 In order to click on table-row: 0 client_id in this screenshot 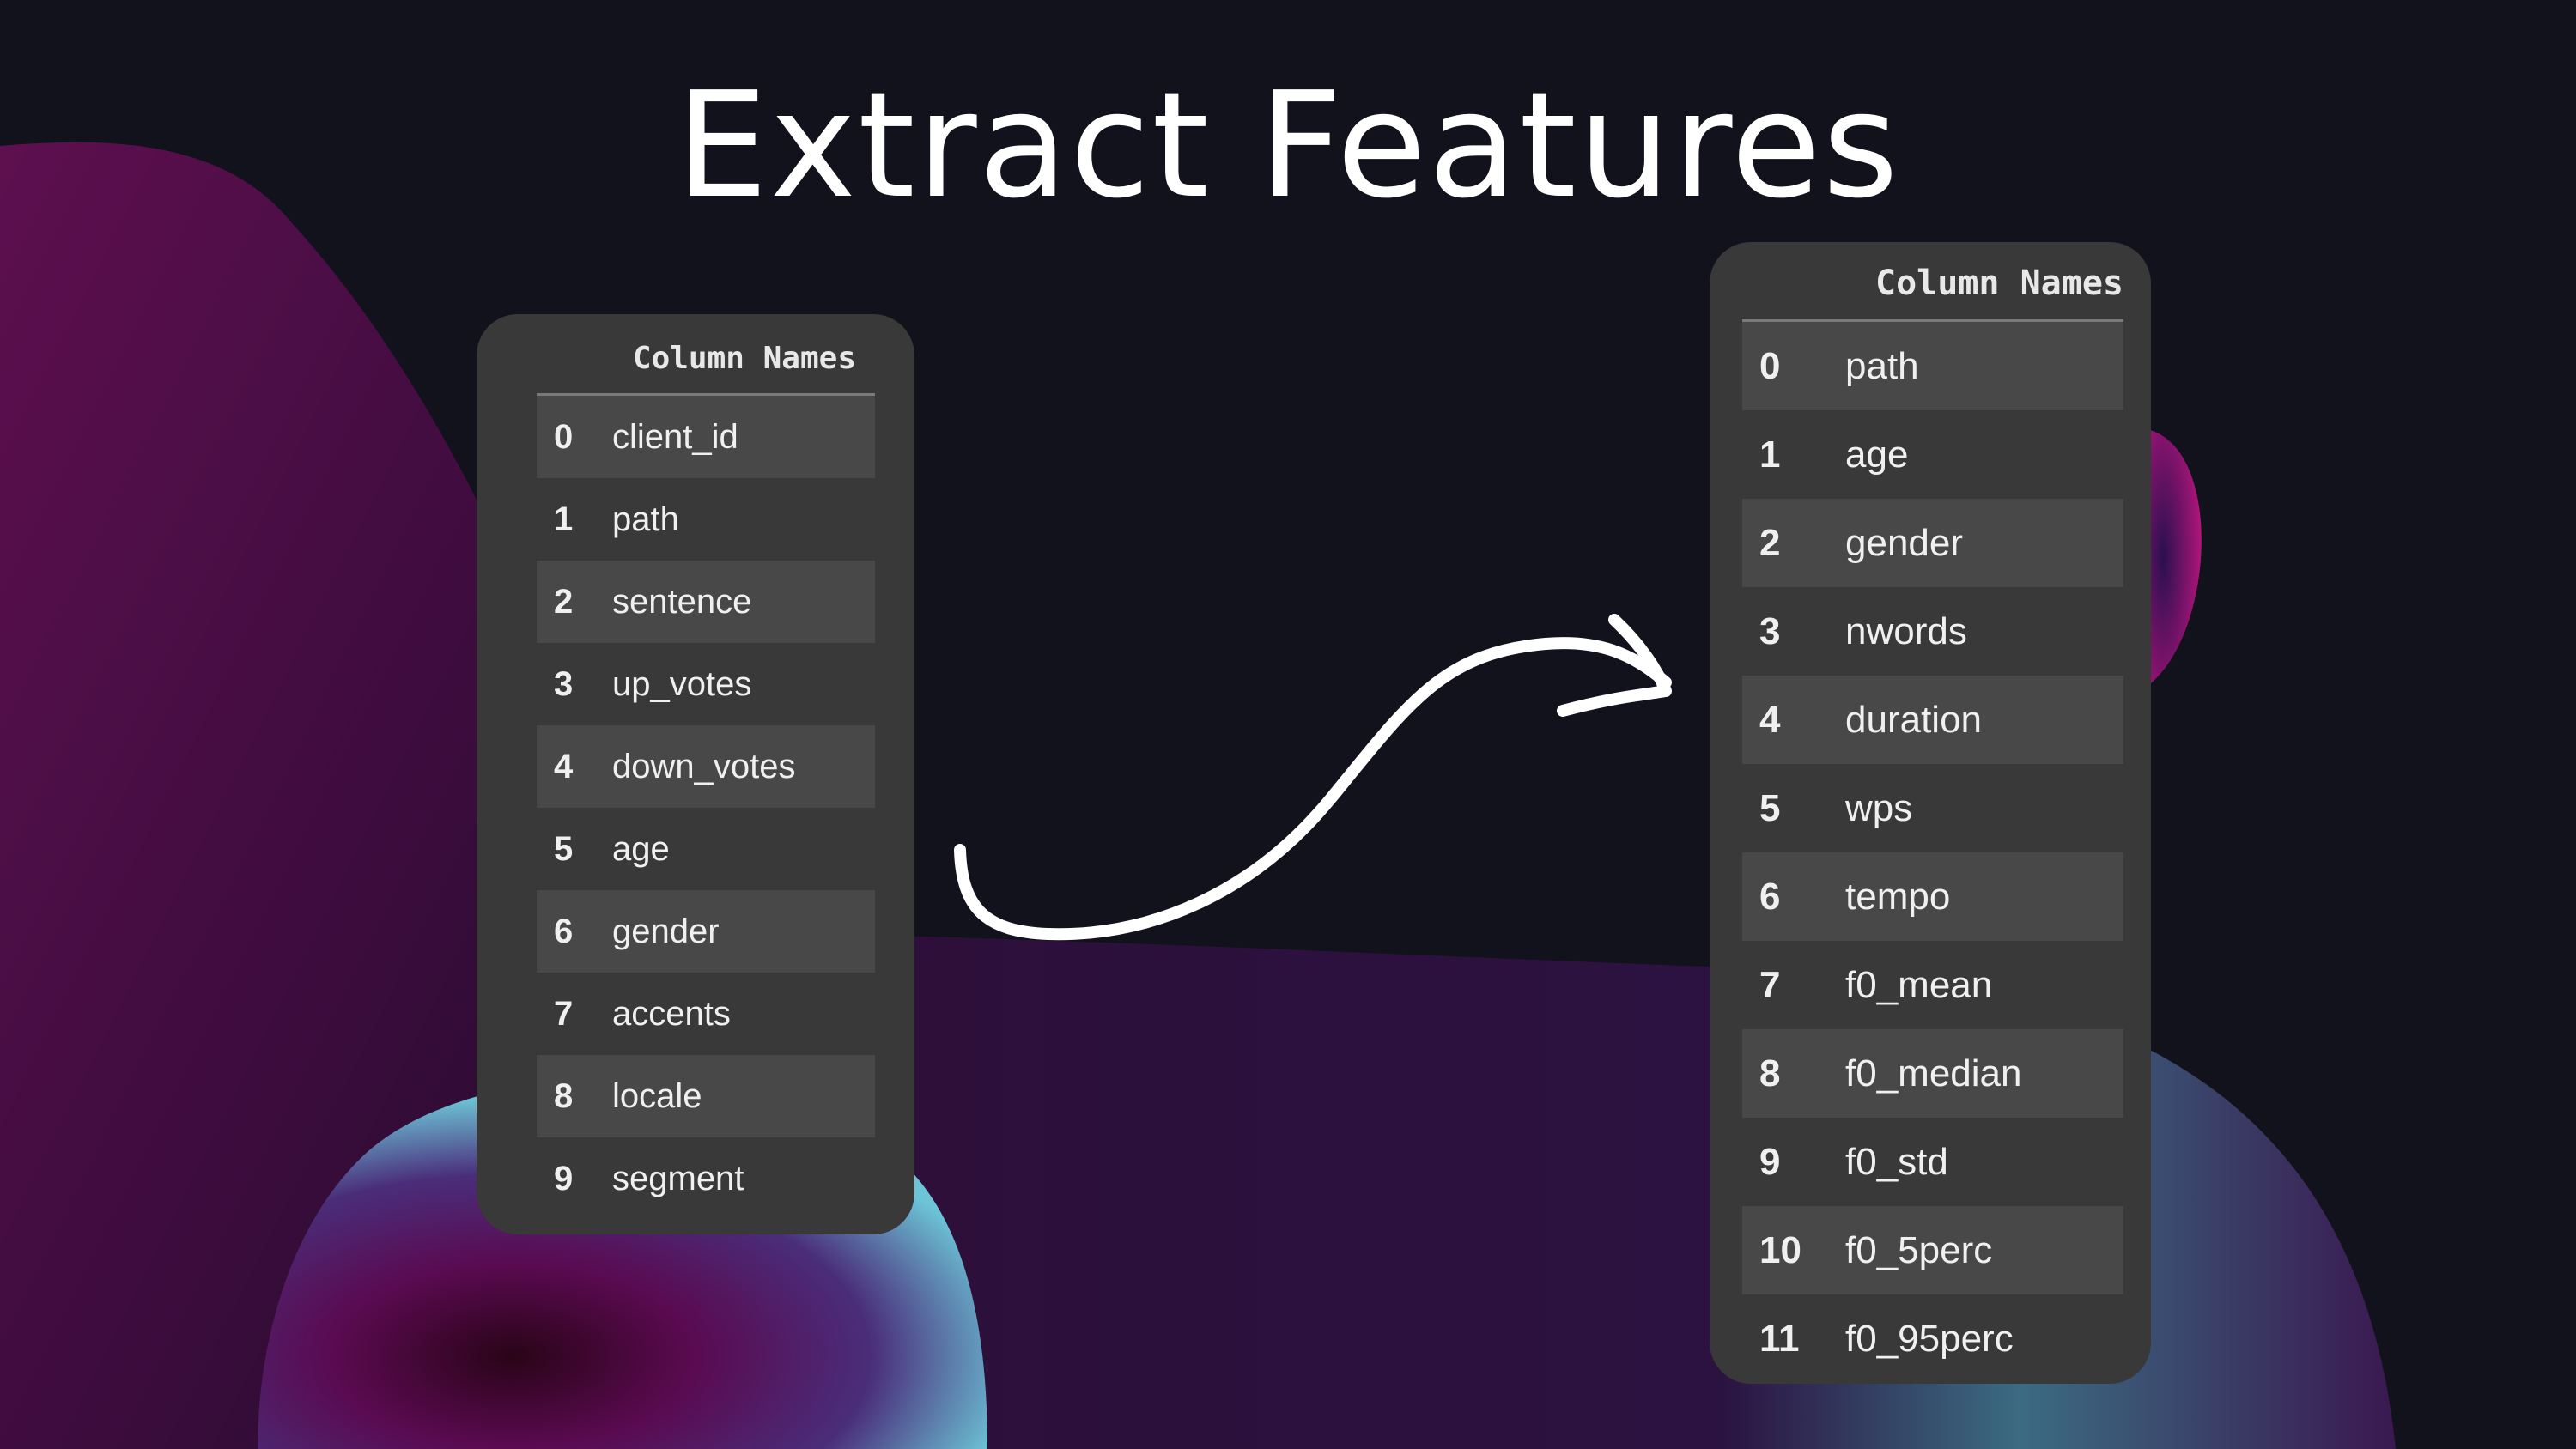, I will do `click(706, 437)`.